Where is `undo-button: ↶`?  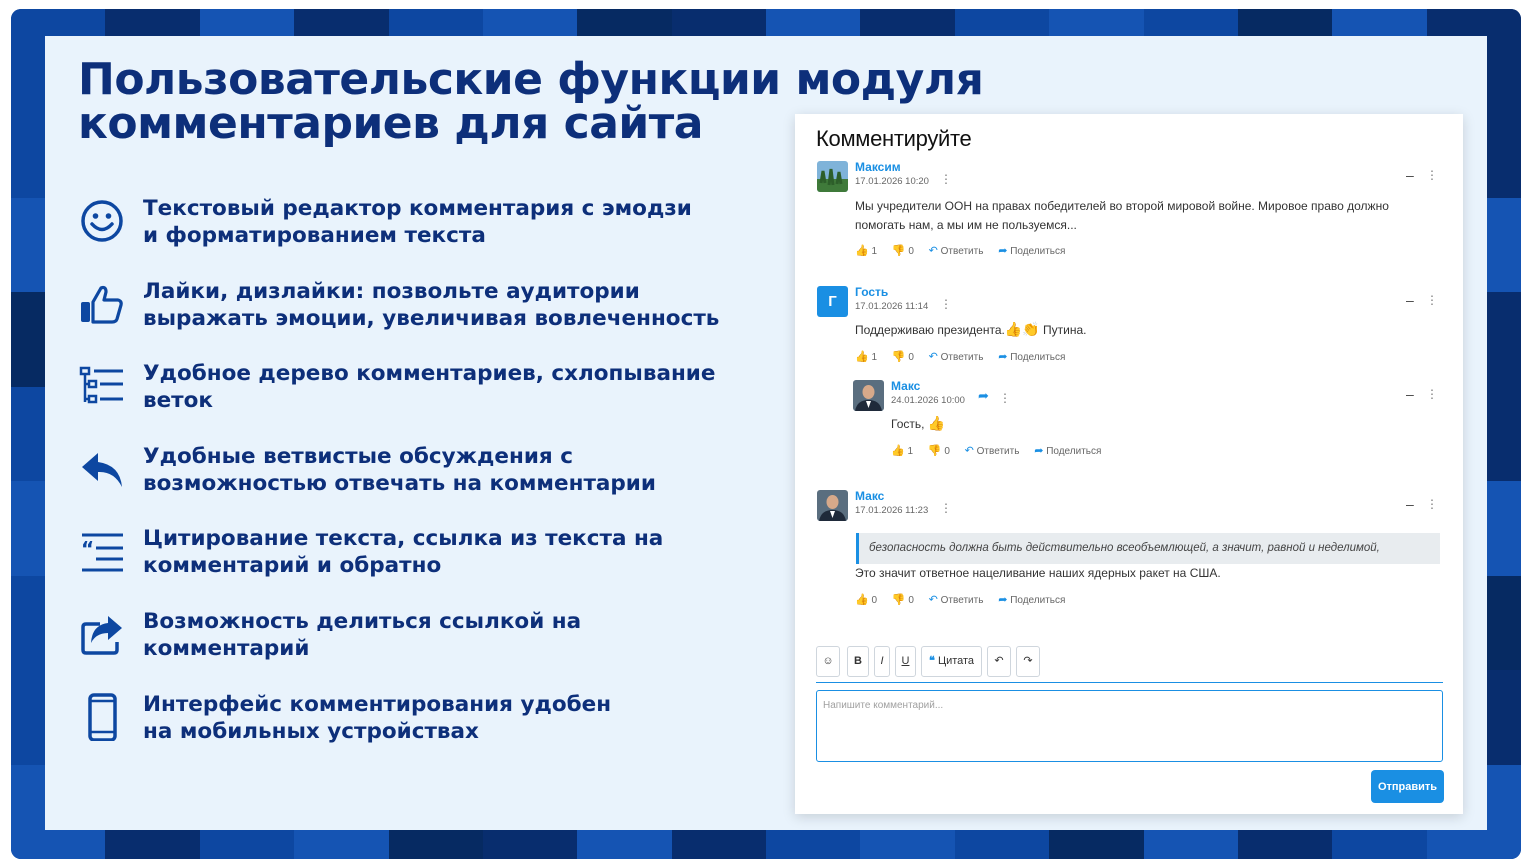
undo-button: ↶ is located at coordinates (999, 661).